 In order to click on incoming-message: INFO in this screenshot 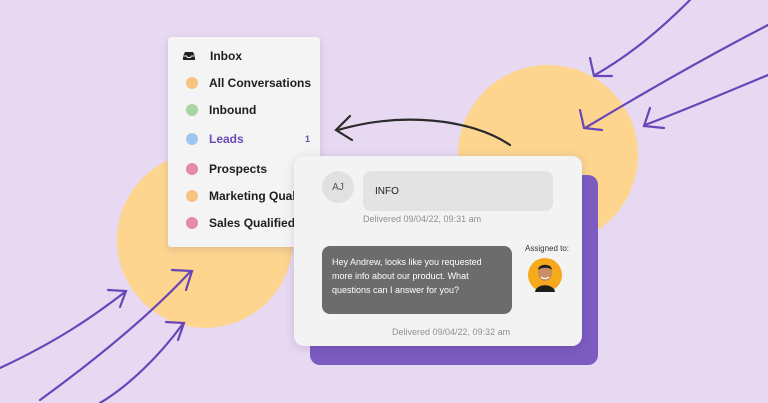, I will do `click(458, 191)`.